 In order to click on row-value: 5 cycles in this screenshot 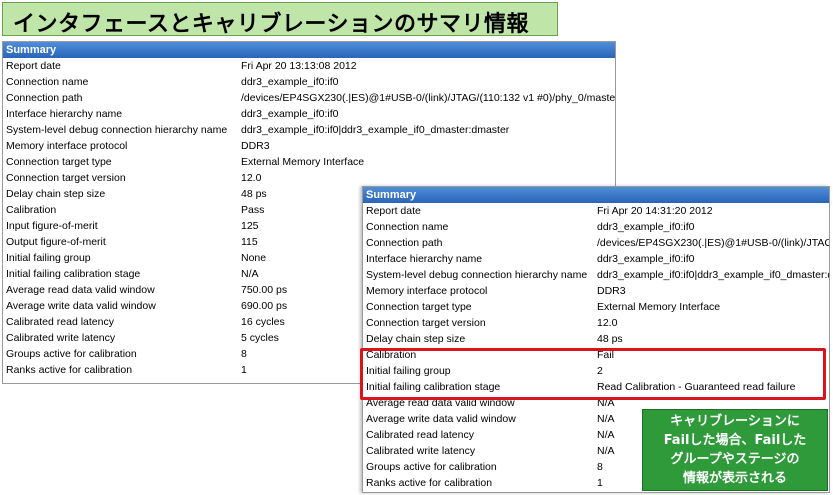, I will do `click(260, 338)`.